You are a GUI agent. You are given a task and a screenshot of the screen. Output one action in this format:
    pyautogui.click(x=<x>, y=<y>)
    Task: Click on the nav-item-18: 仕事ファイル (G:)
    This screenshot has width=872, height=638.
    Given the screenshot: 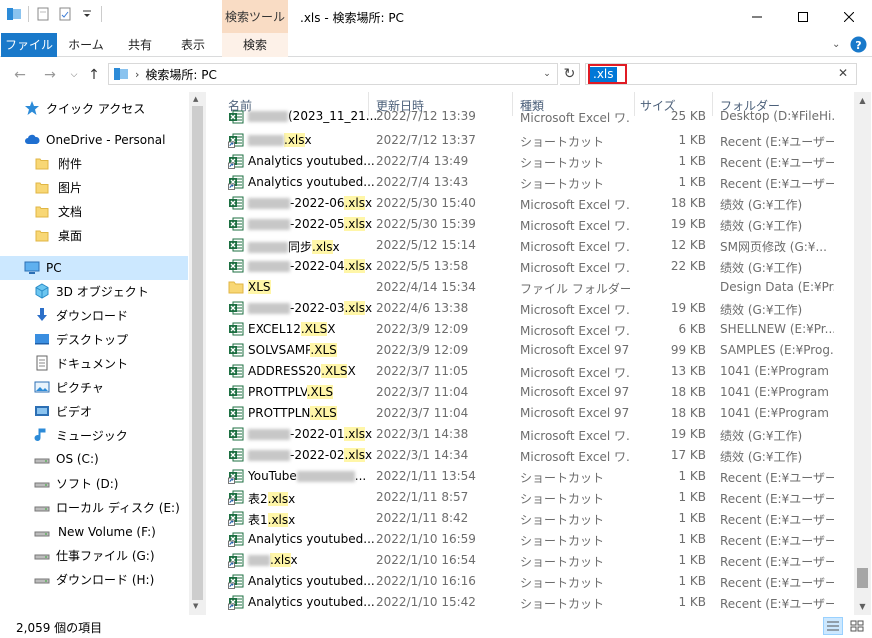 What is the action you would take?
    pyautogui.click(x=94, y=555)
    